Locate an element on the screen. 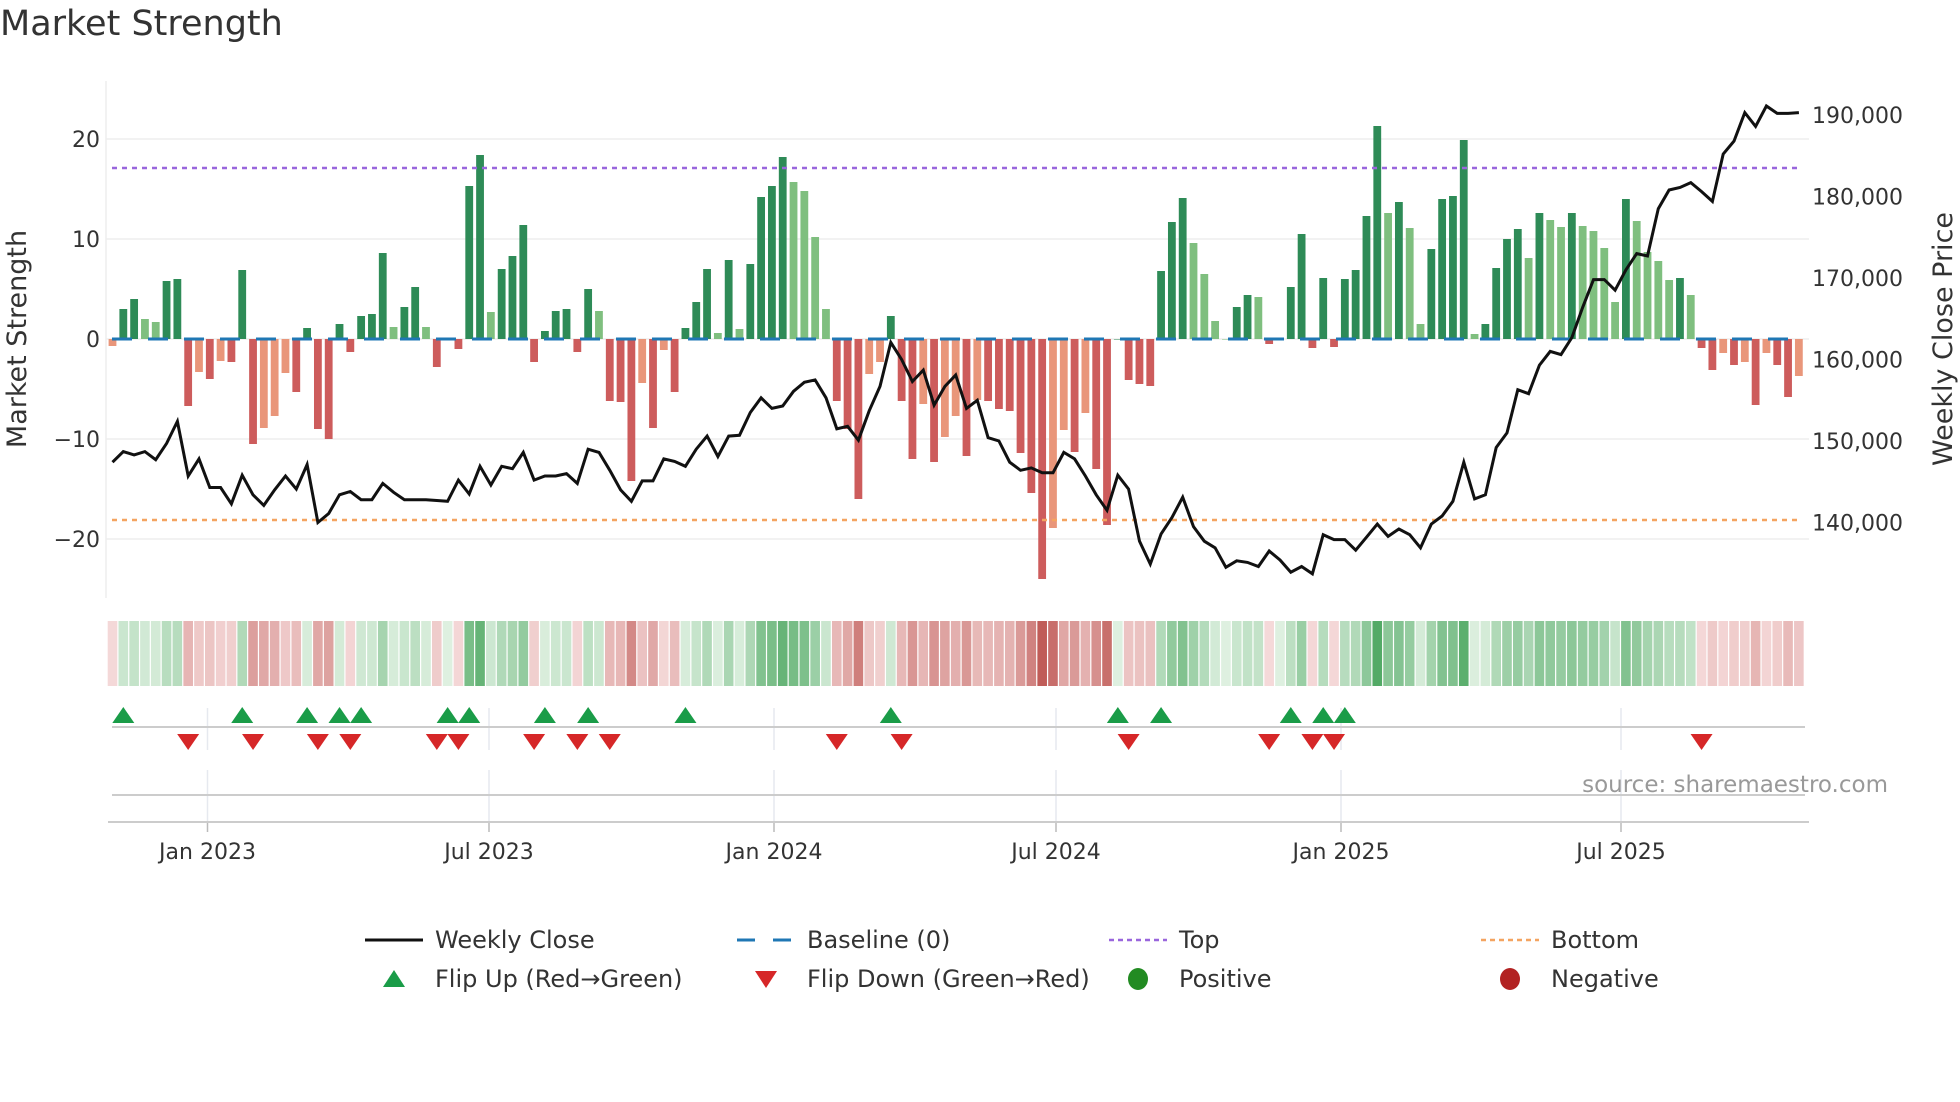 The width and height of the screenshot is (1960, 1102). legend-label: Top is located at coordinates (1199, 940).